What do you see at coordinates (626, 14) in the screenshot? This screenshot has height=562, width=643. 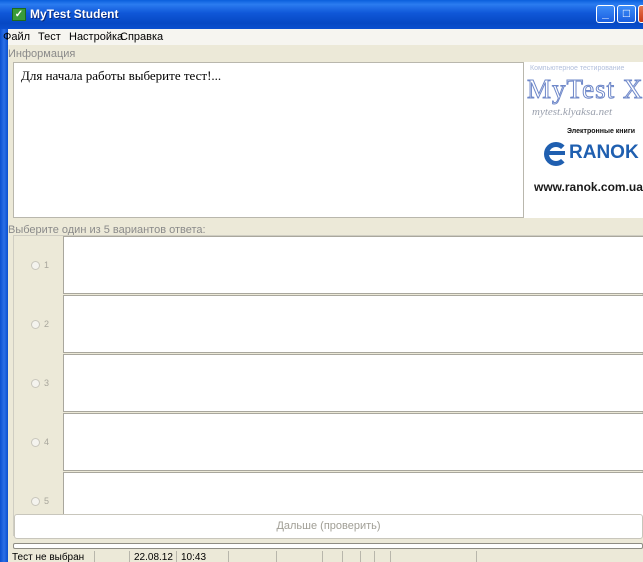 I see `maximize-button: □` at bounding box center [626, 14].